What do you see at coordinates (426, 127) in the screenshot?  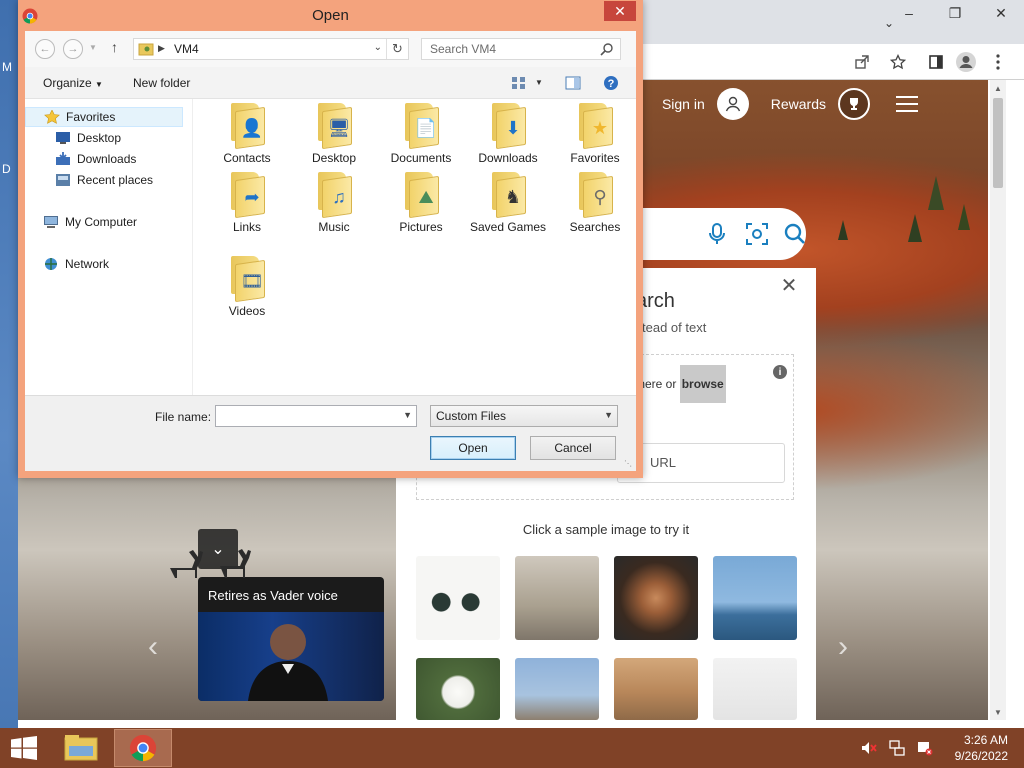 I see `documents-icon: 📄` at bounding box center [426, 127].